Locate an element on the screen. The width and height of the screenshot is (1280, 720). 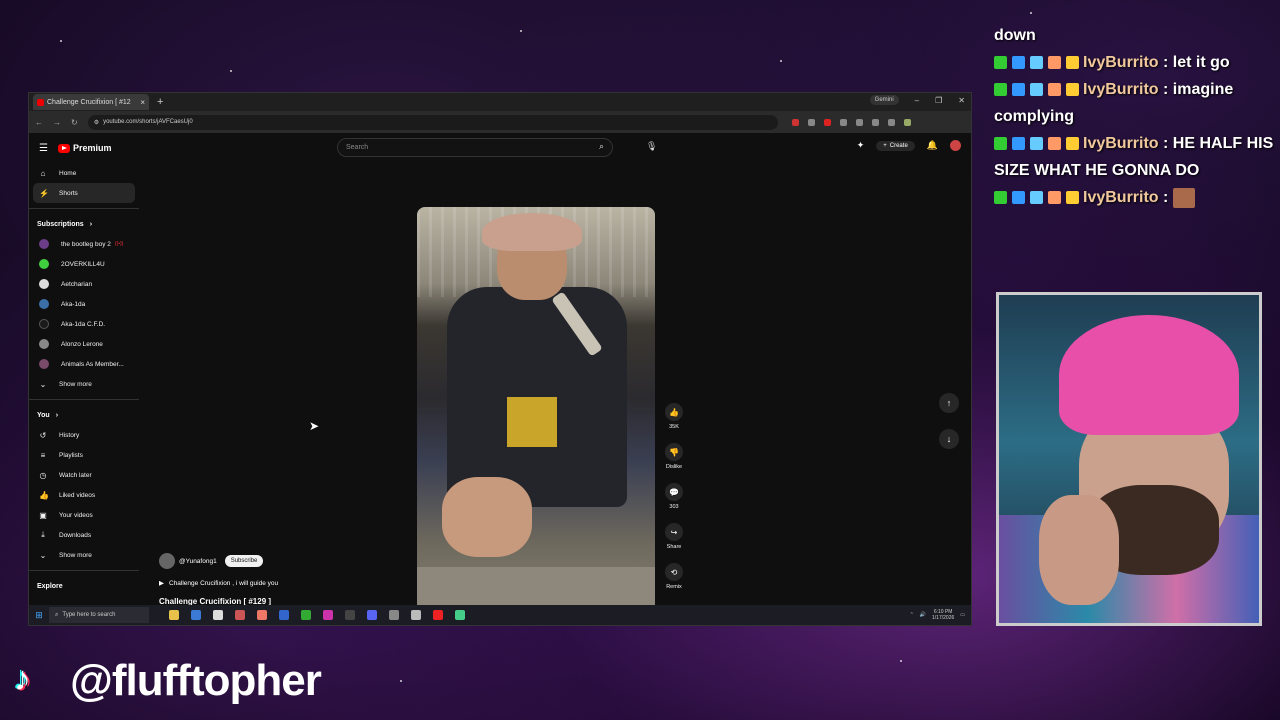
kick-badge-icon is located at coordinates (1000, 198).